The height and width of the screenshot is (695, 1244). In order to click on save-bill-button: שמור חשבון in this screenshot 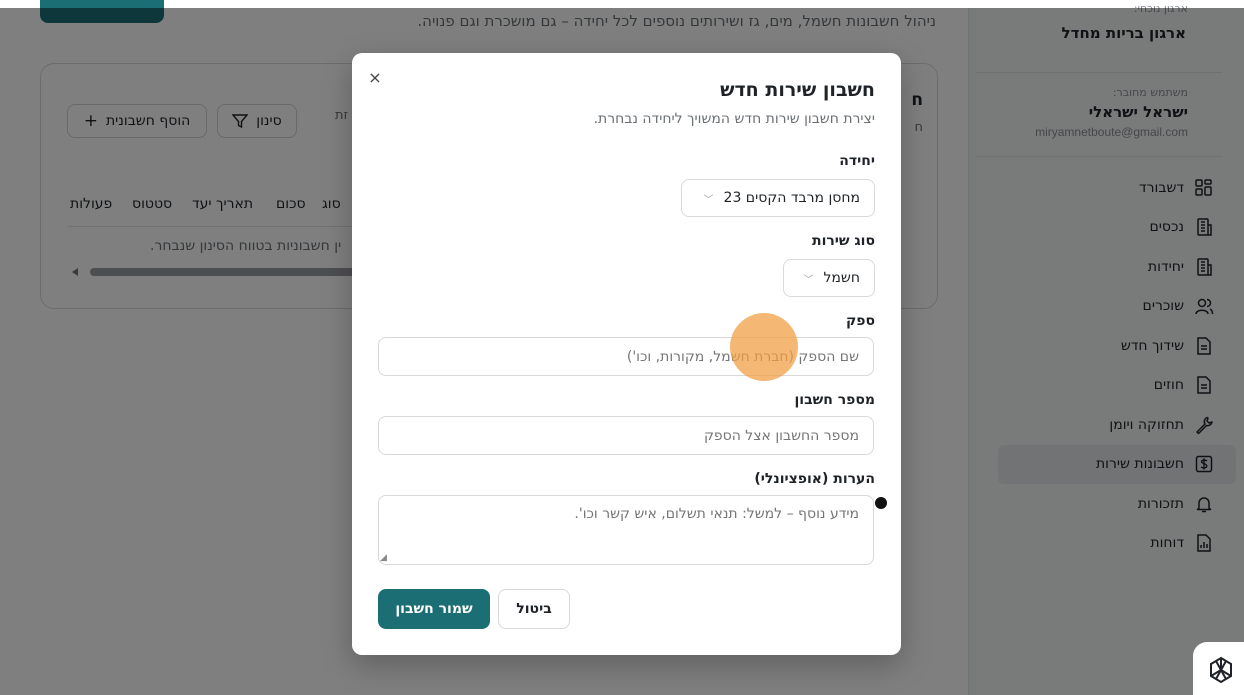, I will do `click(434, 609)`.